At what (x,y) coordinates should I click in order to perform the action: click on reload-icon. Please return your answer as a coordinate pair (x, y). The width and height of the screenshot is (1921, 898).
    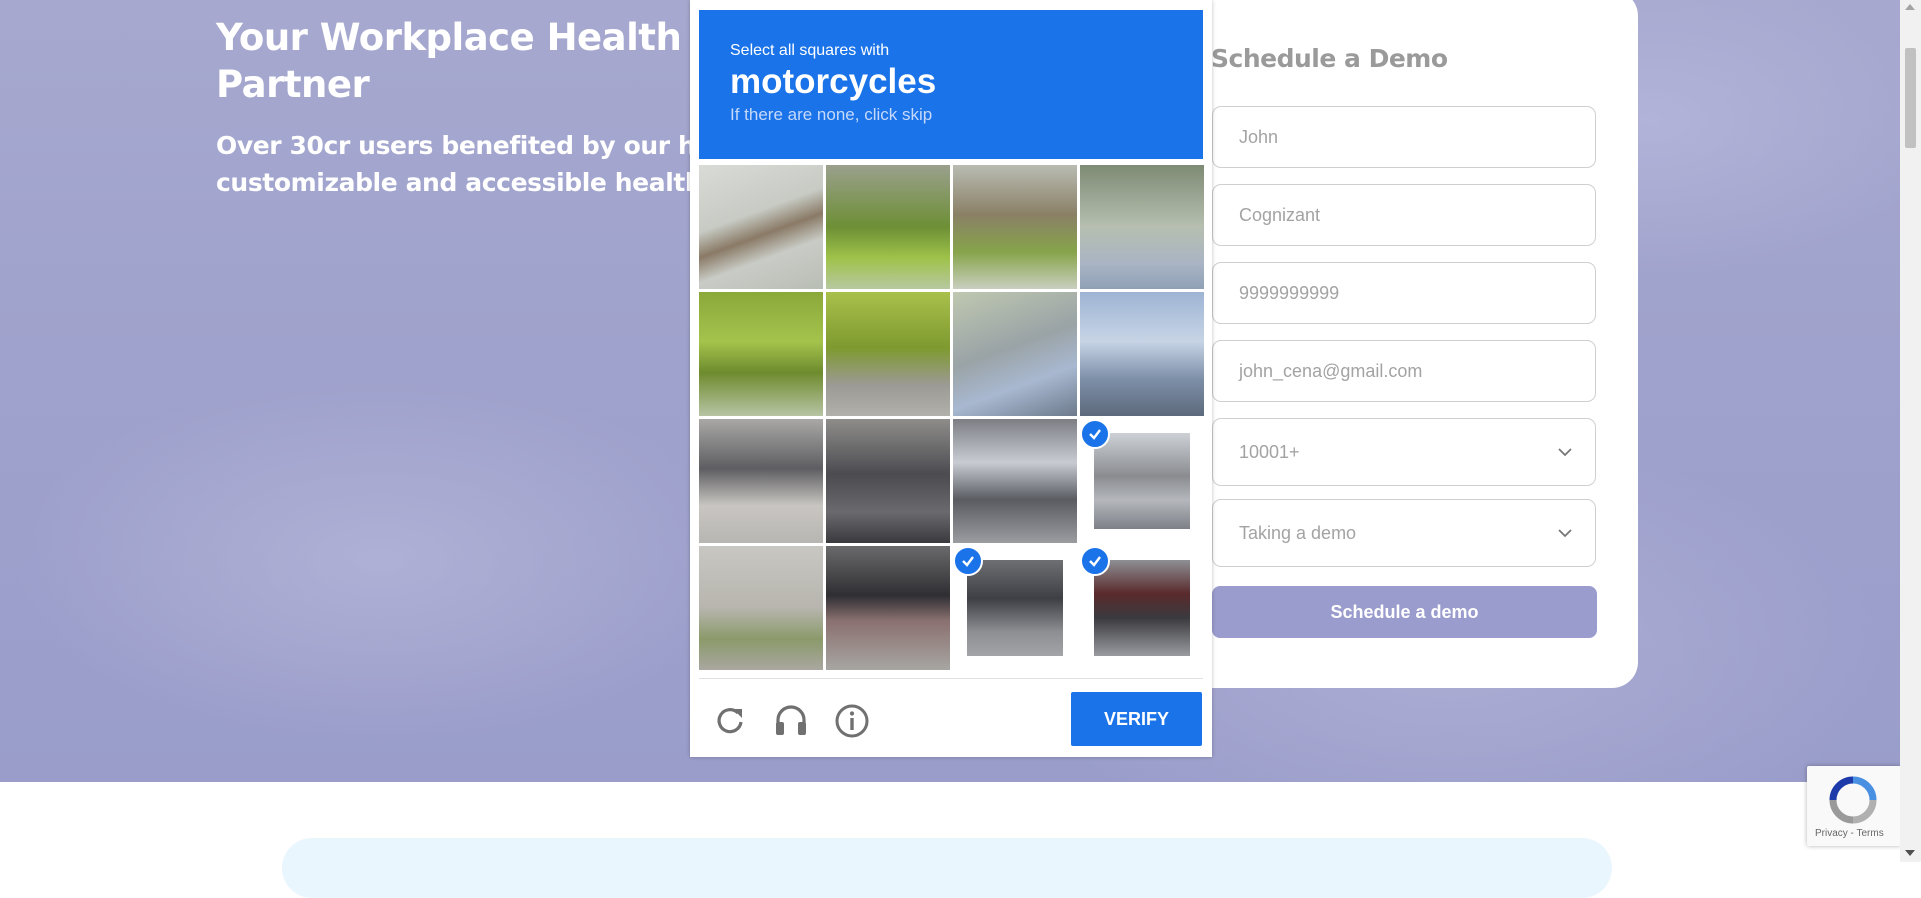
    Looking at the image, I should click on (730, 721).